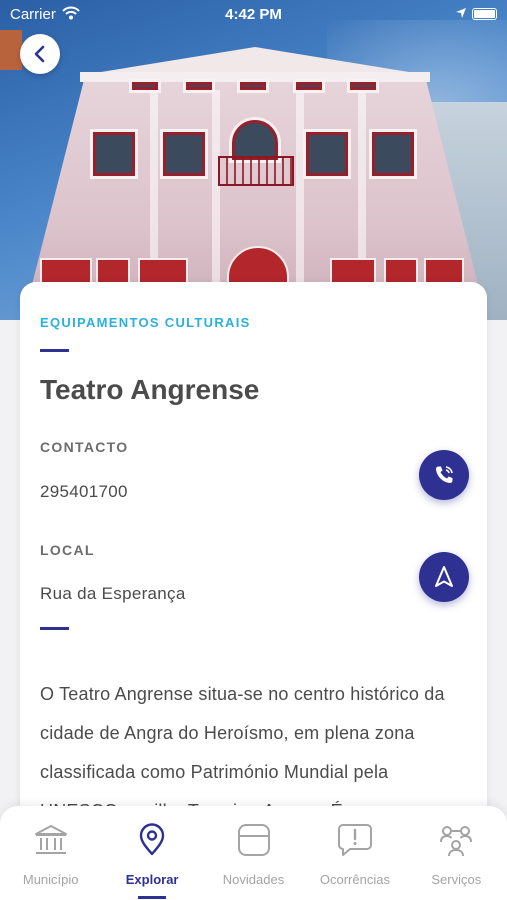 The image size is (507, 900). Describe the element at coordinates (113, 593) in the screenshot. I see `location-value: Rua da Esperança` at that location.